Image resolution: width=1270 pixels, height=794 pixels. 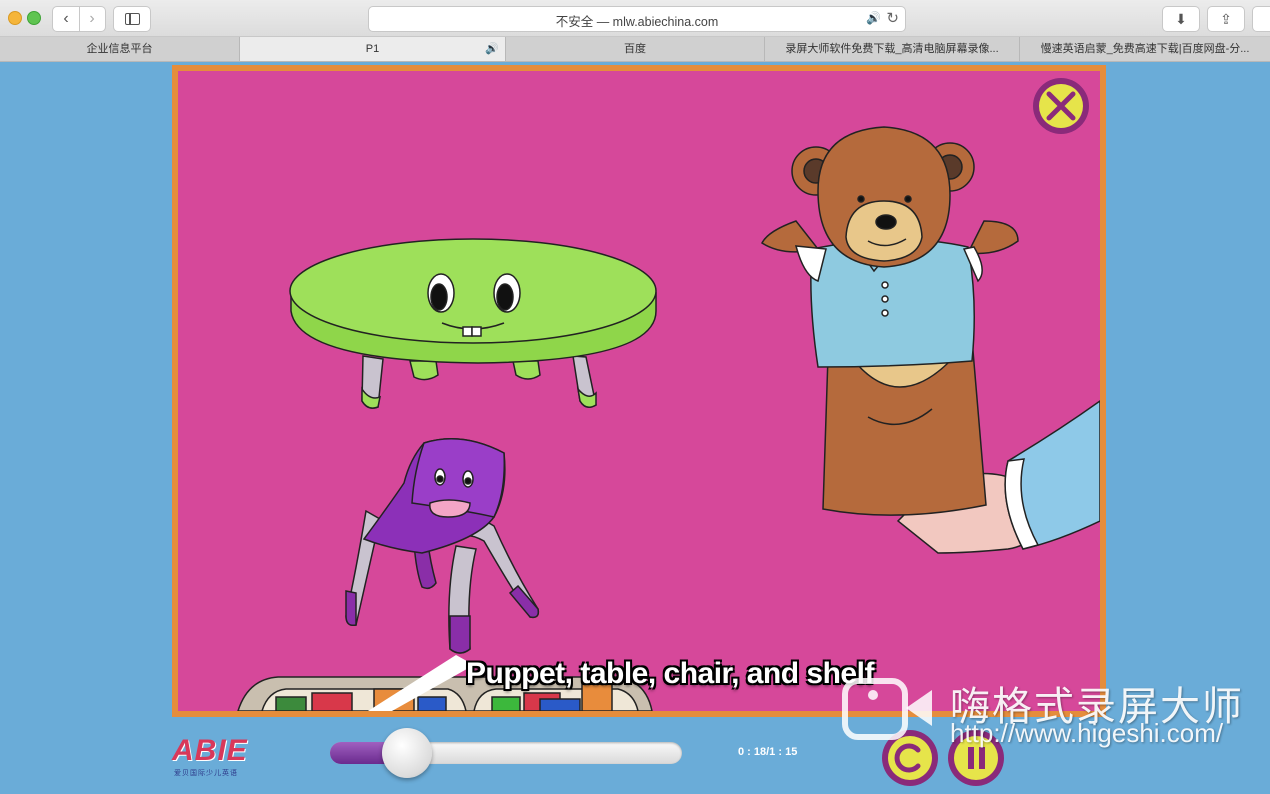 I want to click on browser-toolbar: ‹ › 不安全 — mlw.abiechina.com 🔊 ↻ ⬇ ⇪, so click(x=635, y=18).